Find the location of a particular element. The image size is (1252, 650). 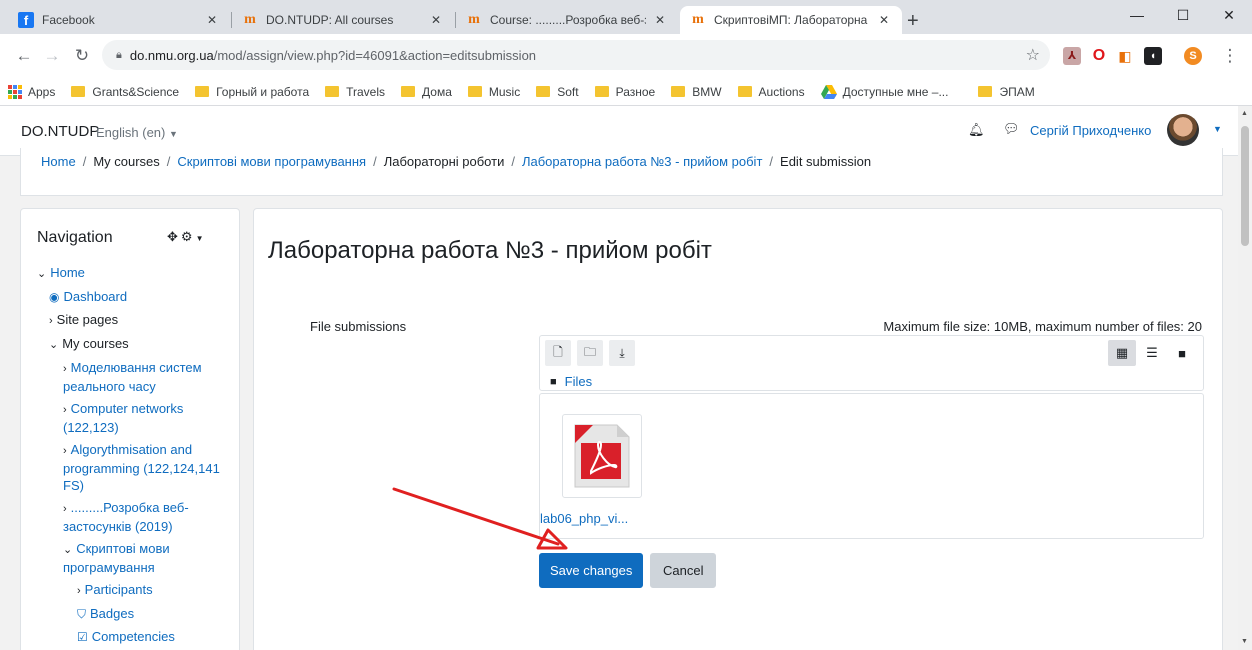

tab-all-courses: m DO.NTUDP: All courses ✕ is located at coordinates (343, 20).